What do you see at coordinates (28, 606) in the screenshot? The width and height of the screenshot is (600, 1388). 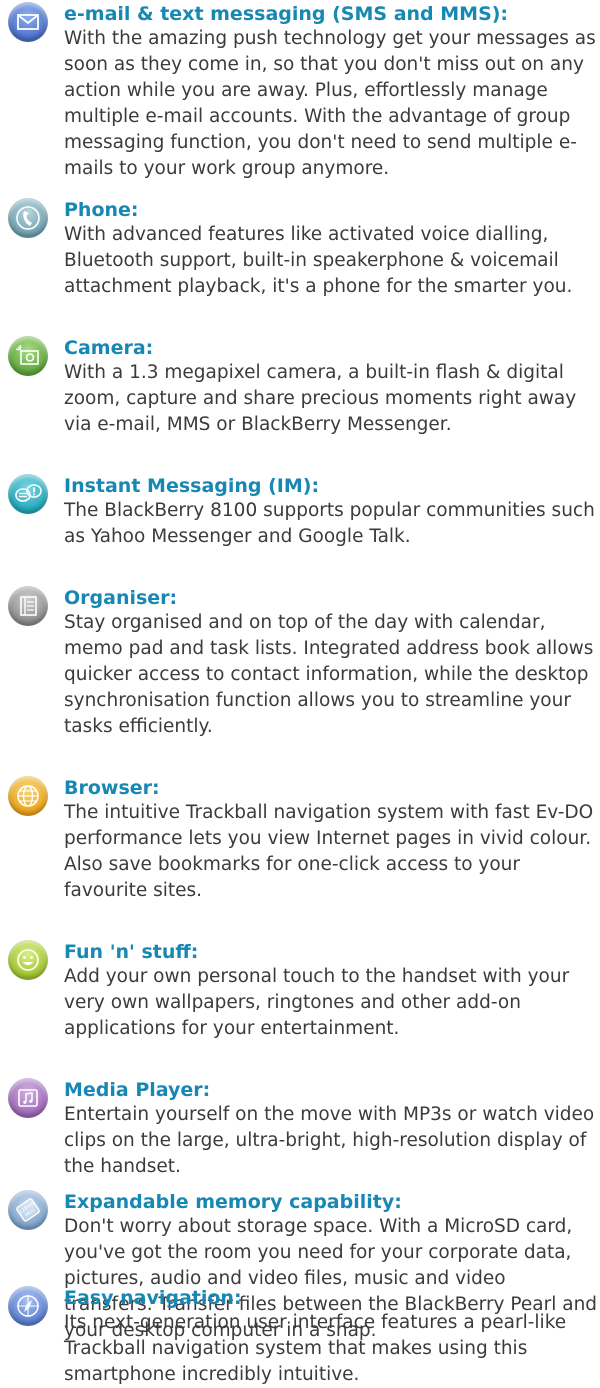 I see `organiser-icon` at bounding box center [28, 606].